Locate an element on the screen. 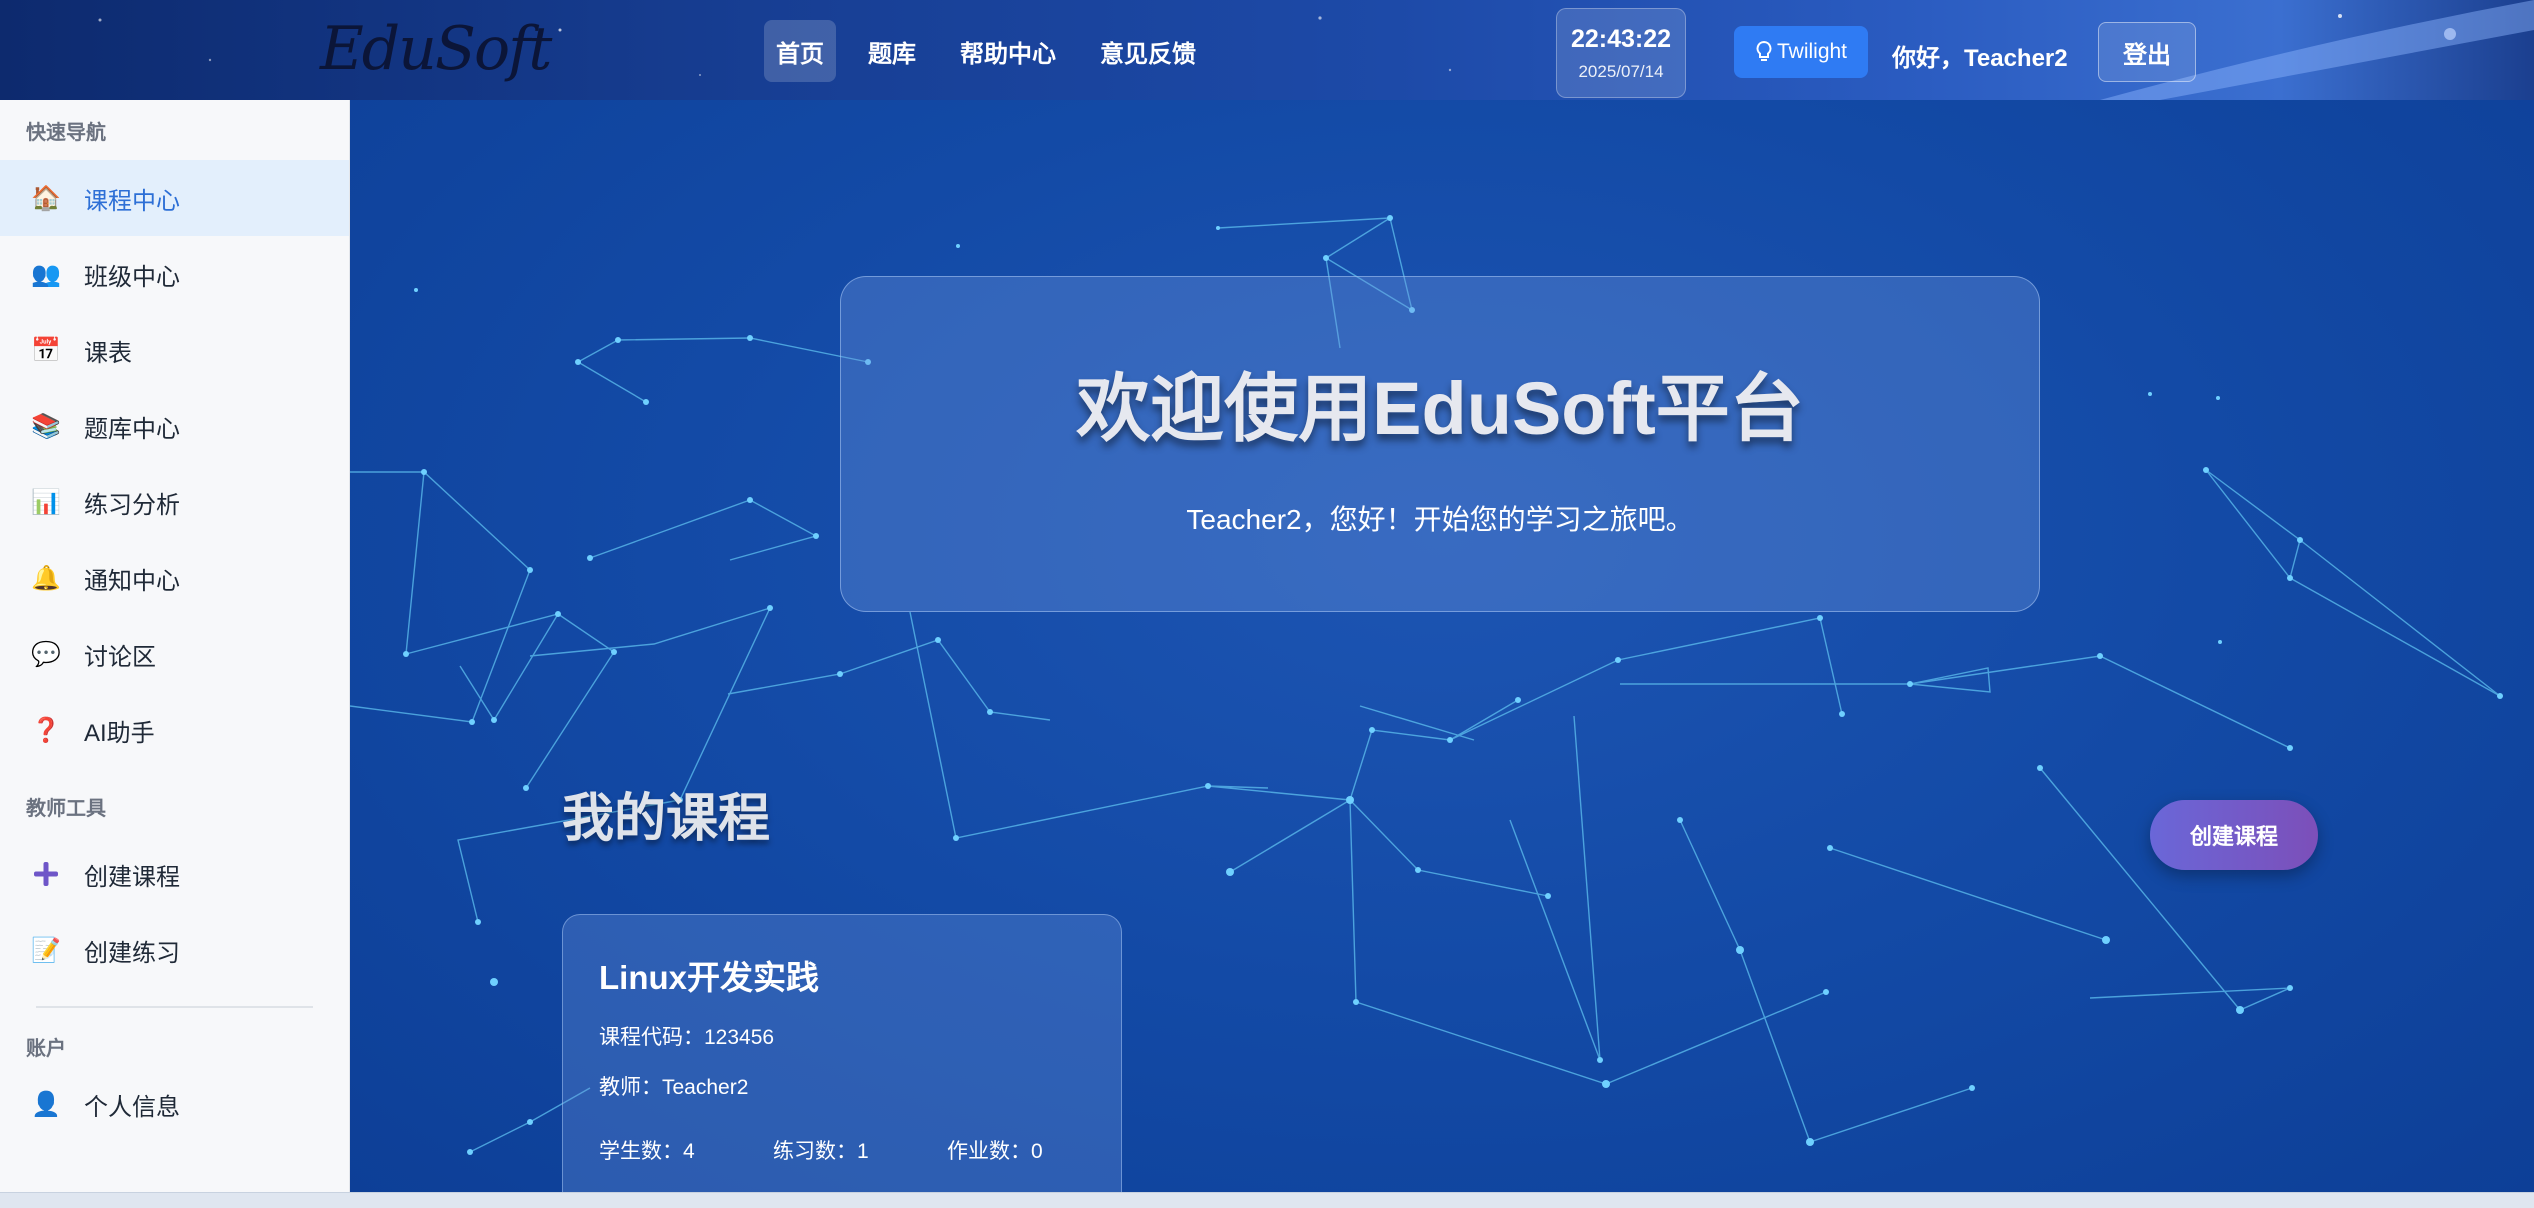 The width and height of the screenshot is (2534, 1208). welcome-subtitle: Teacher2，您好！开始您的学习之旅吧。 is located at coordinates (1440, 519).